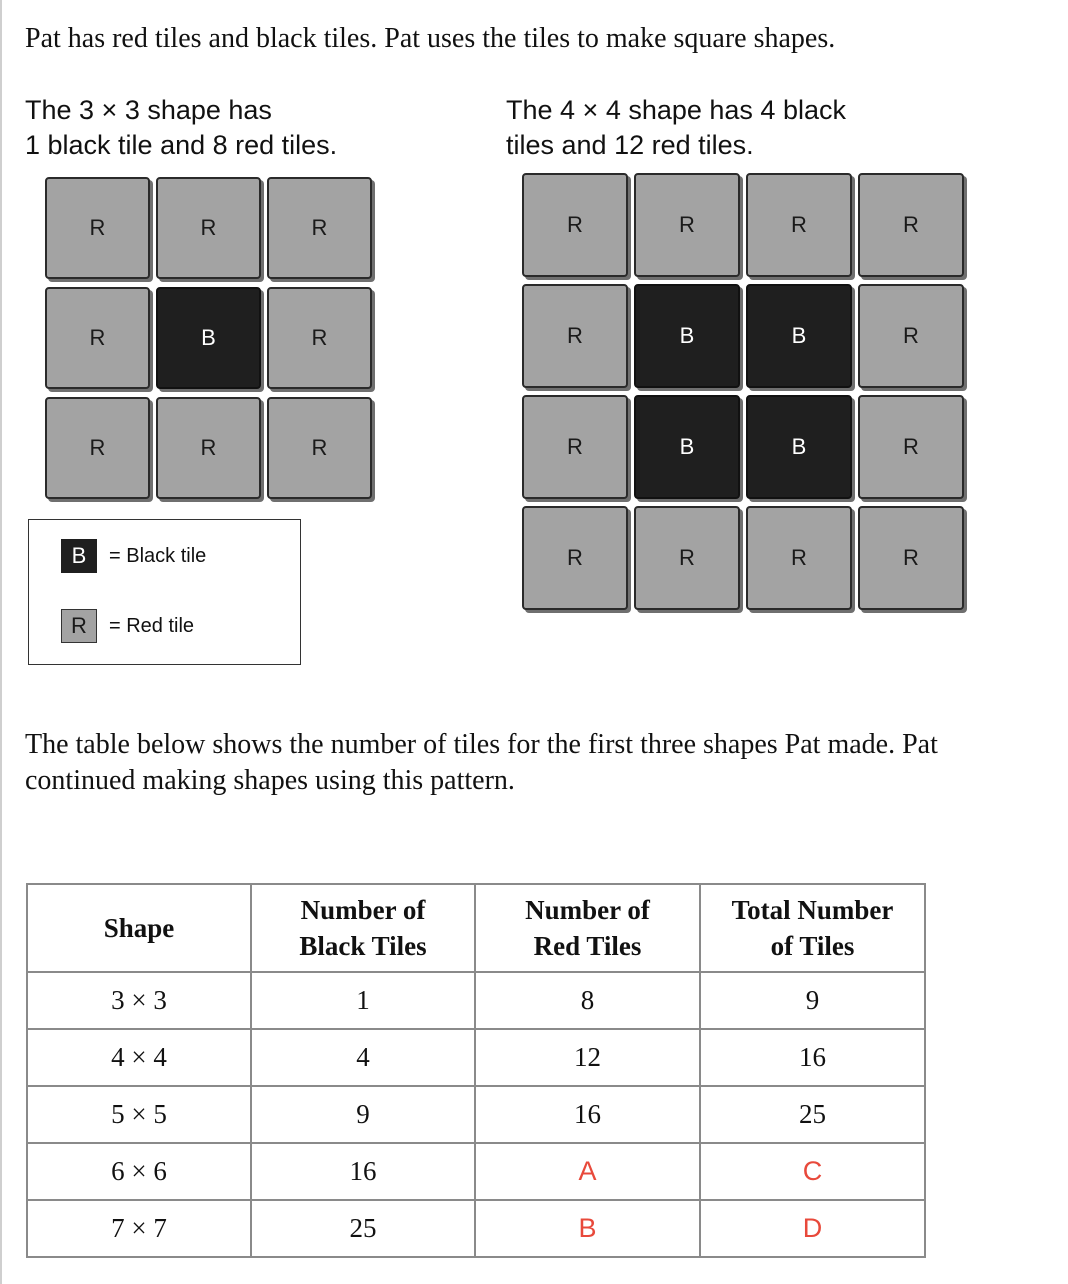 The width and height of the screenshot is (1068, 1284). What do you see at coordinates (812, 946) in the screenshot?
I see `column-header-line: of Tiles` at bounding box center [812, 946].